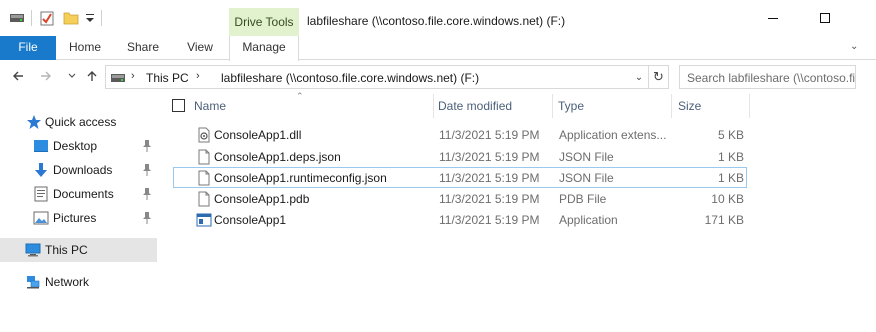  I want to click on file-name: ConsoleApp1.runtimeconfig.json, so click(300, 178).